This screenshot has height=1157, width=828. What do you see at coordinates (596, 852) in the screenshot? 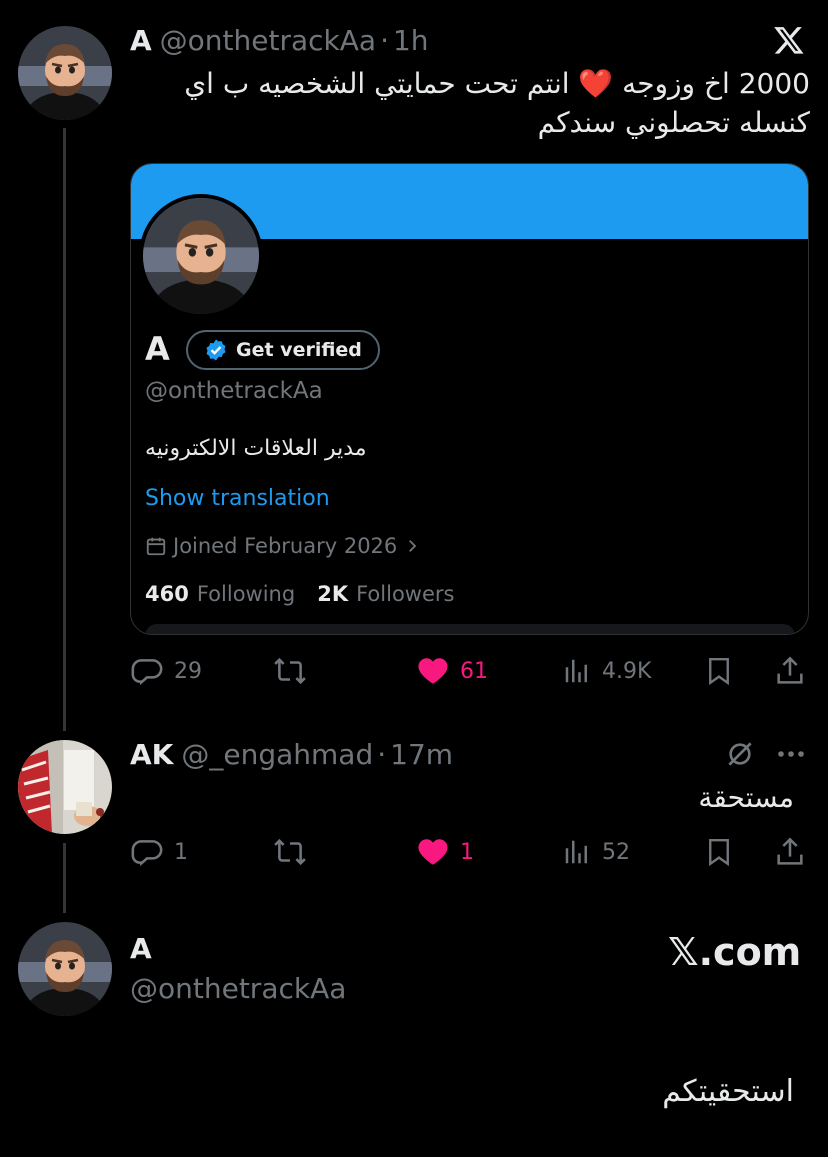
I see `views-button: 52` at bounding box center [596, 852].